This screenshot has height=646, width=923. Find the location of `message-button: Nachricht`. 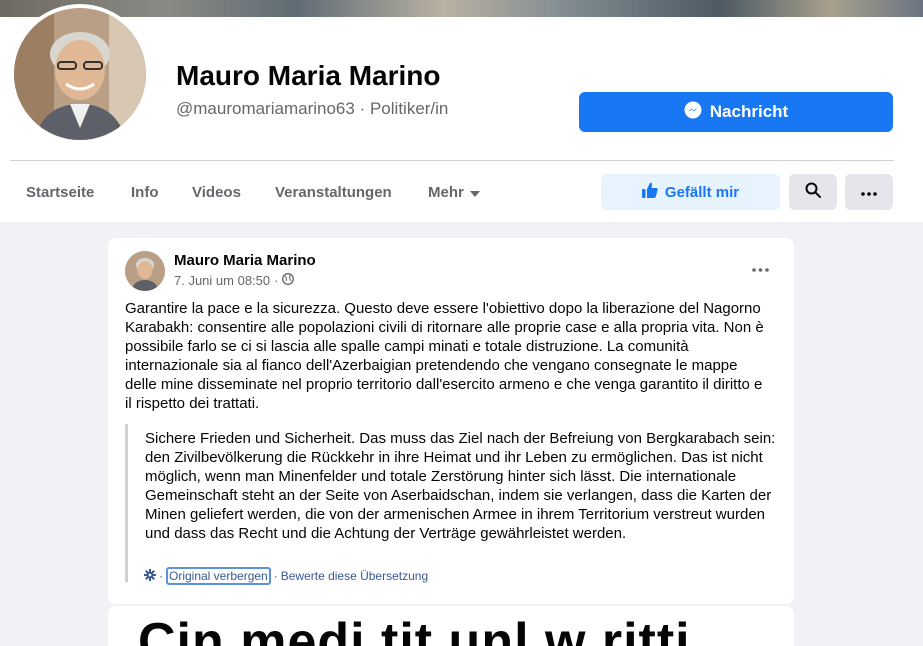

message-button: Nachricht is located at coordinates (736, 112).